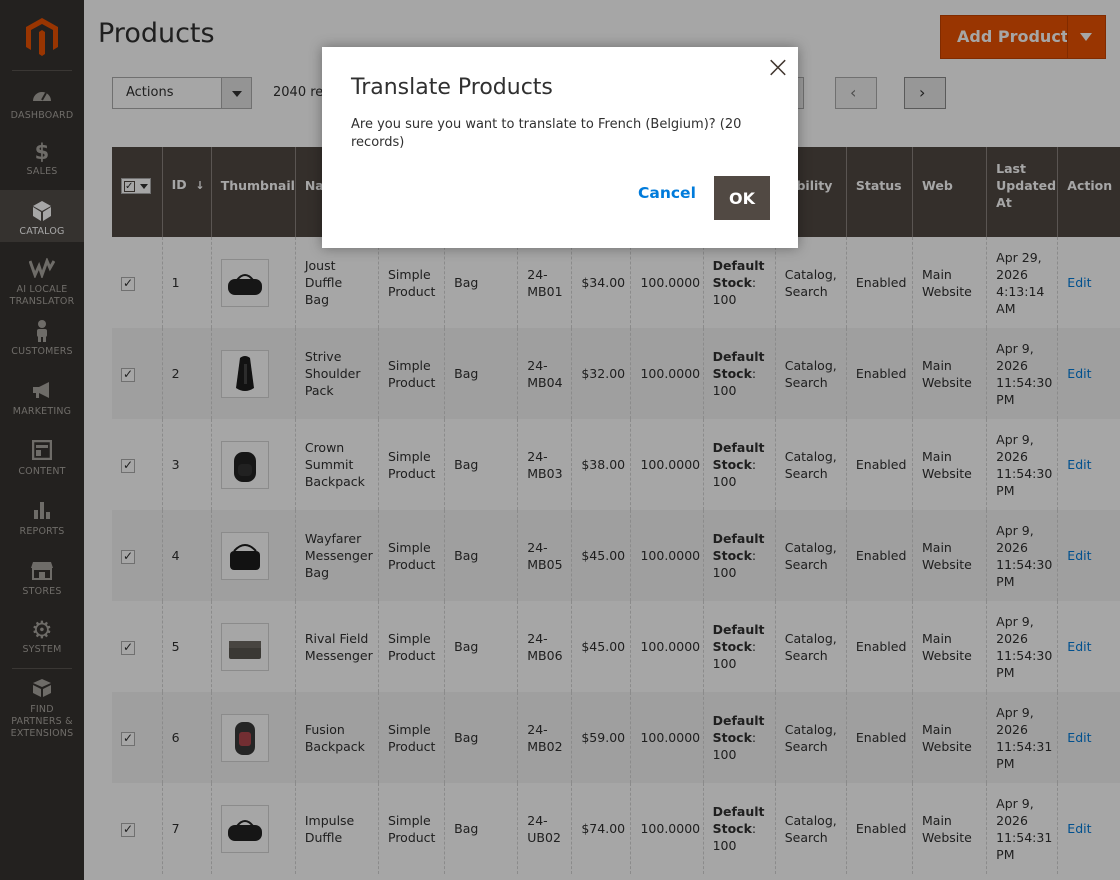  Describe the element at coordinates (742, 198) in the screenshot. I see `ok-button: OK` at that location.